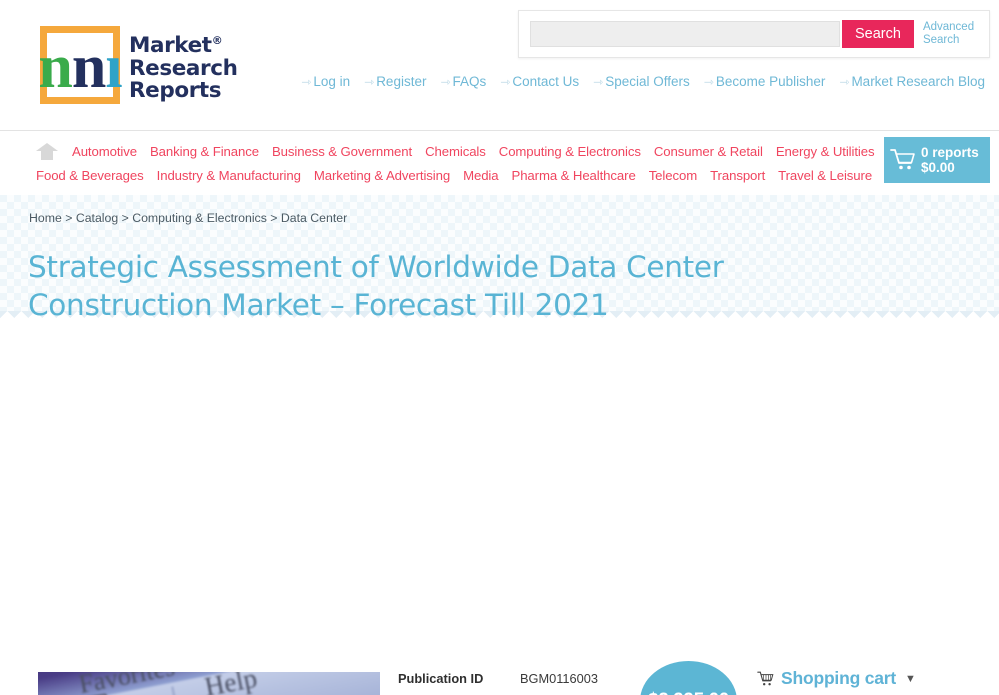  Describe the element at coordinates (948, 27) in the screenshot. I see `advanced-search-line-1: Advanced` at that location.